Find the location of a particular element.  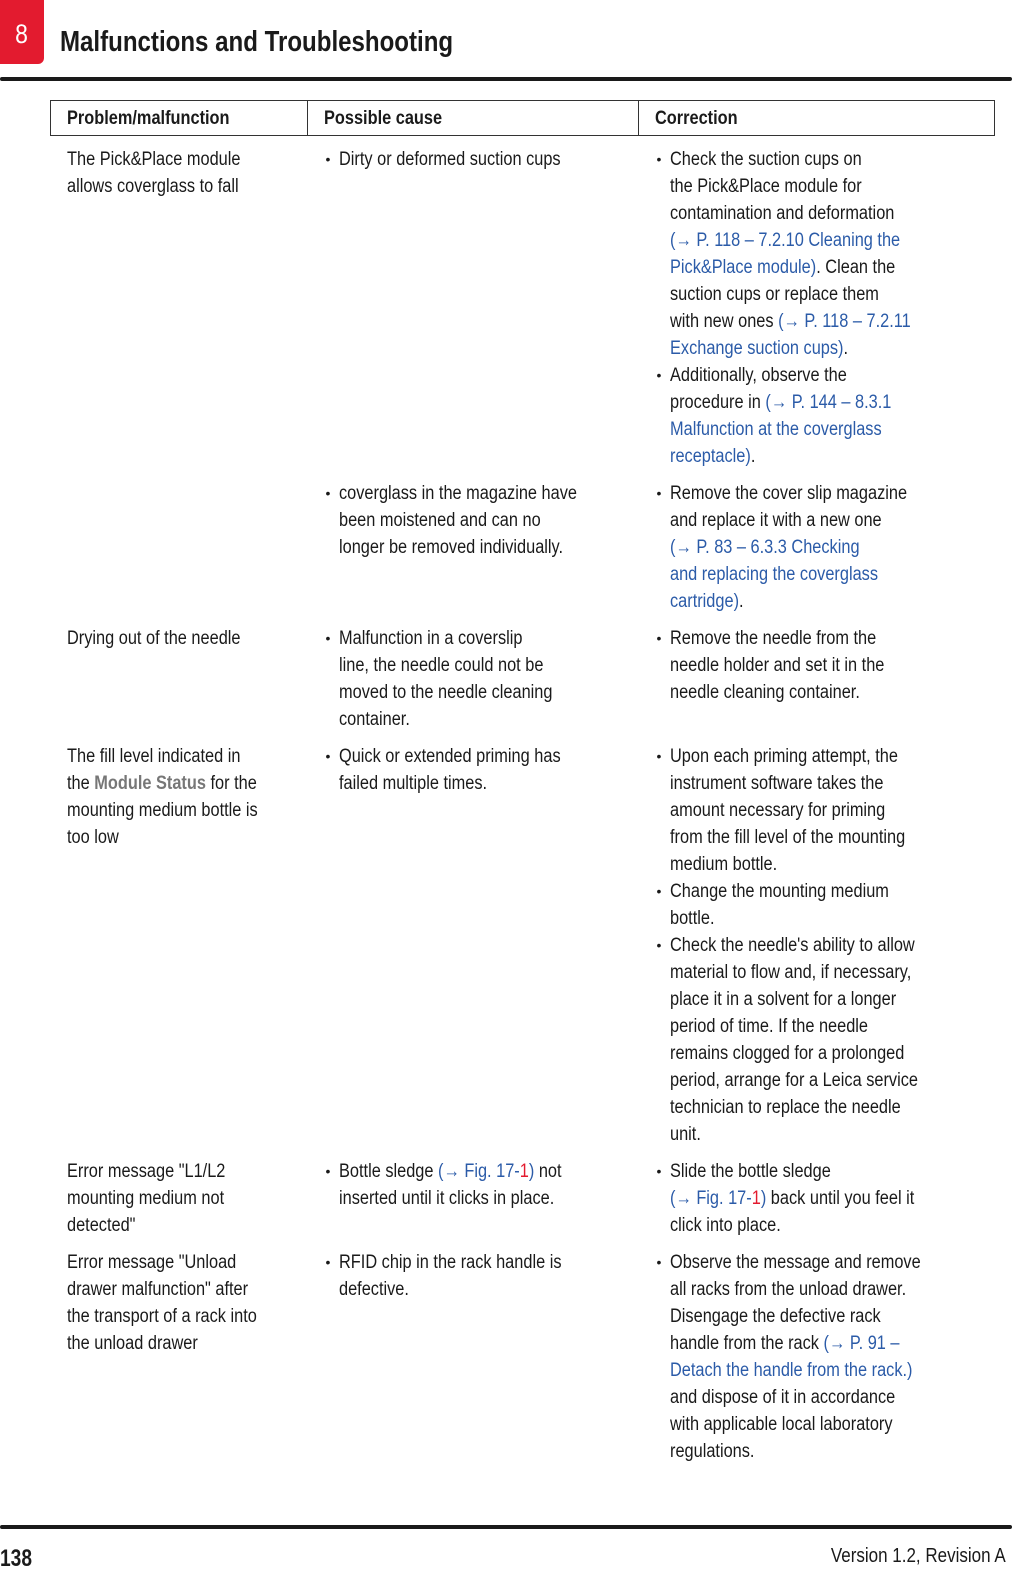

text-line: procedure in (→ P. 144 – 8.3.1 is located at coordinates (780, 402).